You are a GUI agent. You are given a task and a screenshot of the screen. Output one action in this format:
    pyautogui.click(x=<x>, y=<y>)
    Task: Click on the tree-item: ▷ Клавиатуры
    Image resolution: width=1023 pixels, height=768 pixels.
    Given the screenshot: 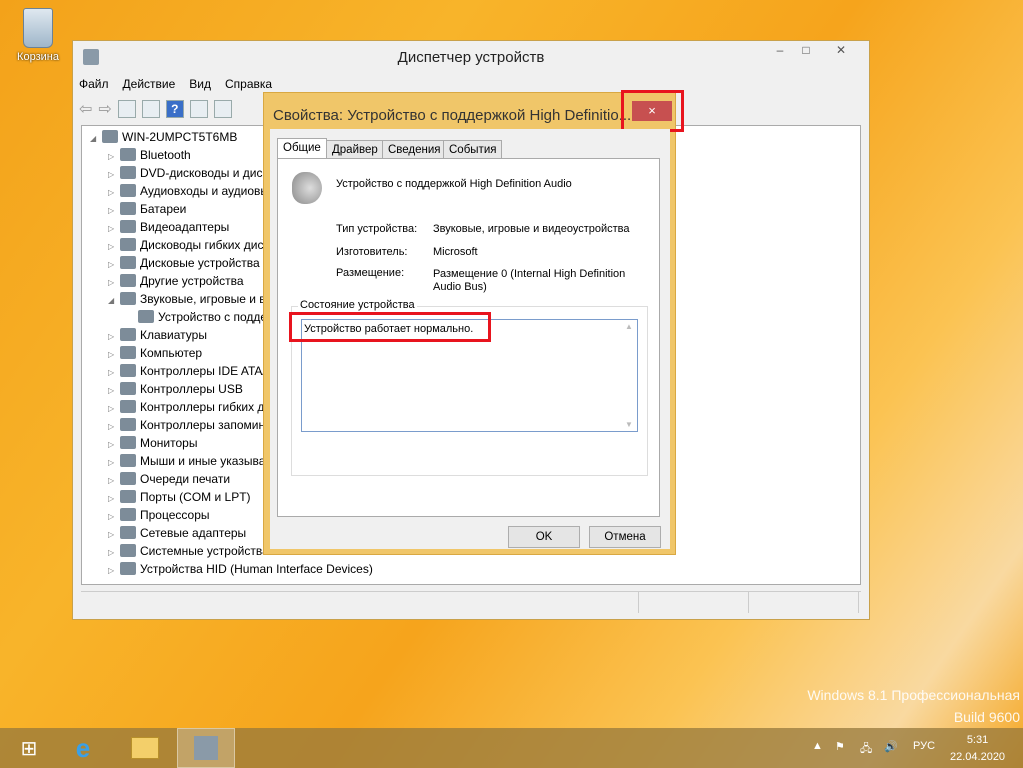 What is the action you would take?
    pyautogui.click(x=157, y=335)
    